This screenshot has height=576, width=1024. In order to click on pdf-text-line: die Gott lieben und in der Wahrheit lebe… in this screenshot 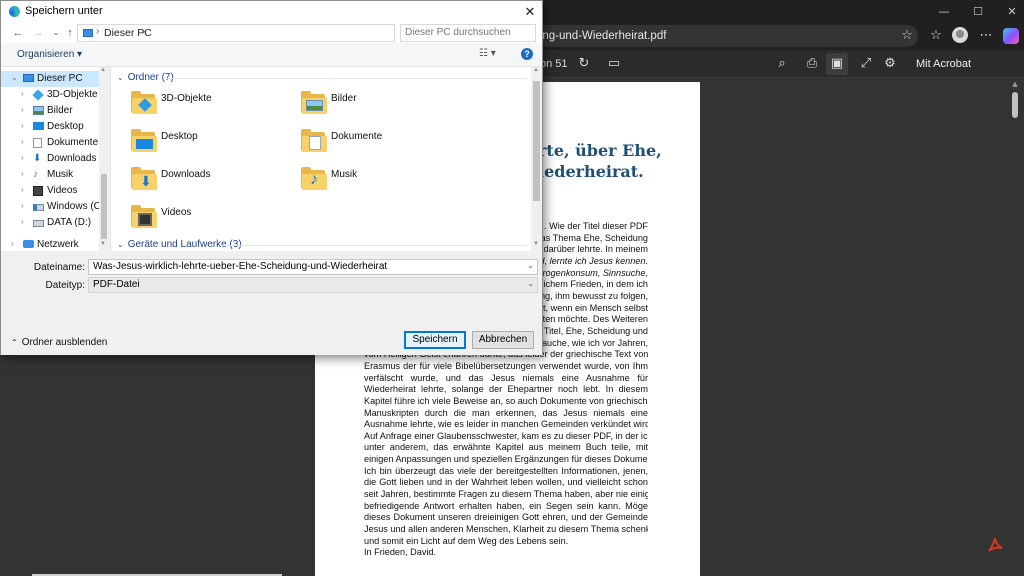, I will do `click(506, 482)`.